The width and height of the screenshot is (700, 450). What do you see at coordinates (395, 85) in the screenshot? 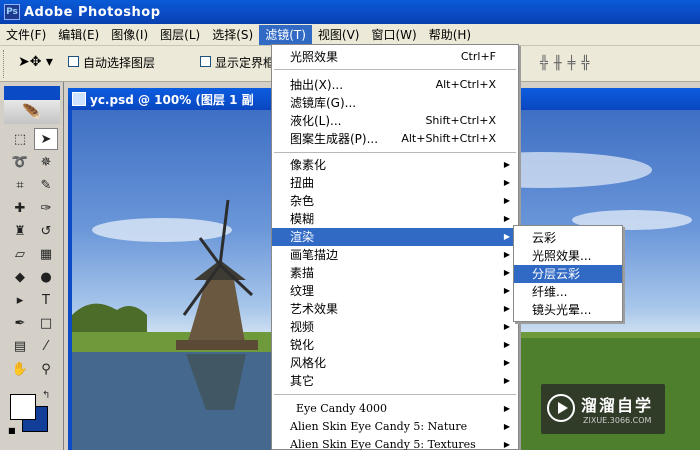
I see `menu-item-extract: 抽出(X)... Alt+Ctrl+X` at bounding box center [395, 85].